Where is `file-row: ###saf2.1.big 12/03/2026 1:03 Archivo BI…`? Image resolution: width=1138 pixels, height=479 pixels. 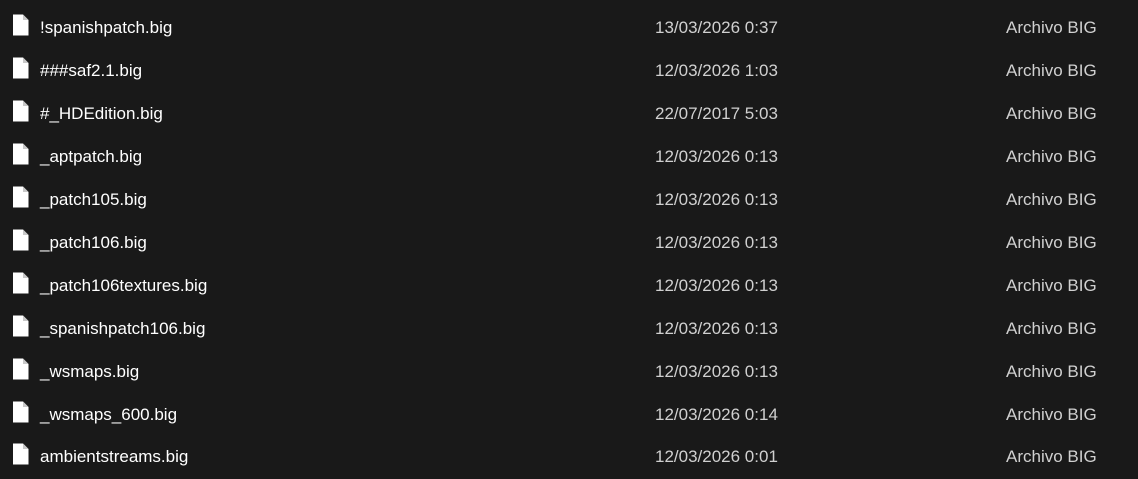
file-row: ###saf2.1.big 12/03/2026 1:03 Archivo BI… is located at coordinates (569, 71).